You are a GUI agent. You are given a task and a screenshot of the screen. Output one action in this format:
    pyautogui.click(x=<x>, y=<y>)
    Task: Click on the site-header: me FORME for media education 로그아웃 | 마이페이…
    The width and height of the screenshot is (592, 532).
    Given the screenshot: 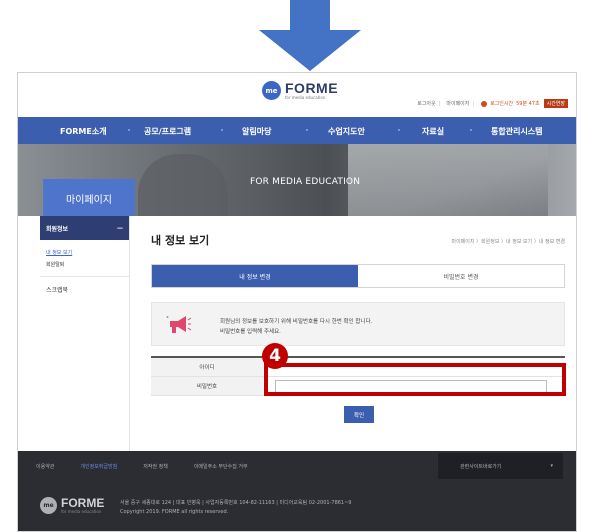 What is the action you would take?
    pyautogui.click(x=297, y=95)
    